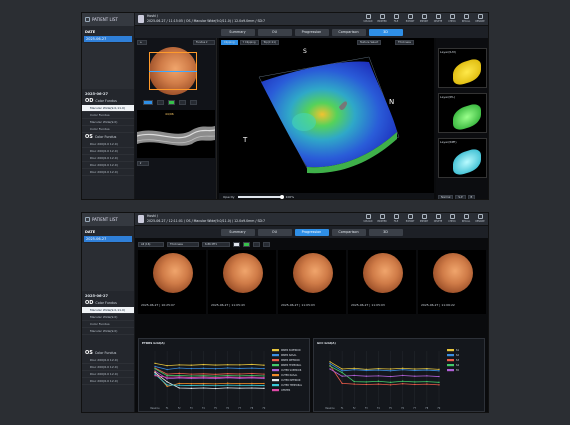  What do you see at coordinates (446, 197) in the screenshot?
I see `mode-normal: Normal` at bounding box center [446, 197].